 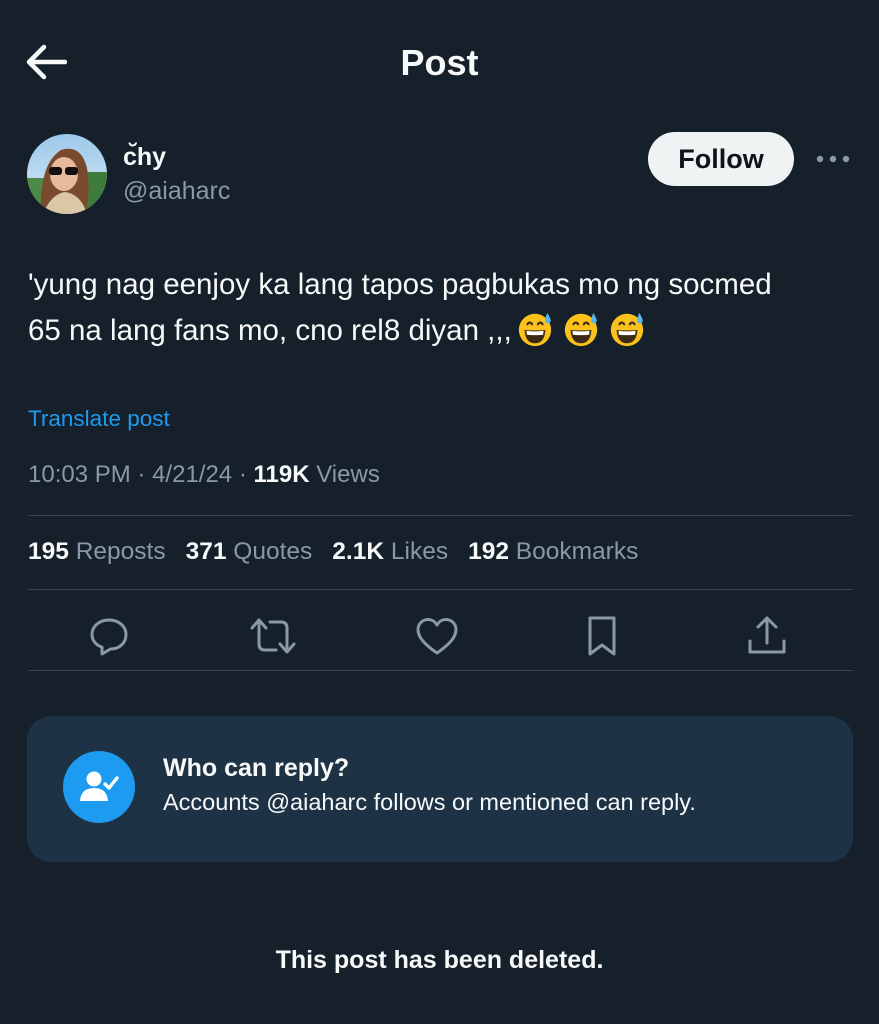 I want to click on quotes-label: Quotes, so click(x=273, y=551).